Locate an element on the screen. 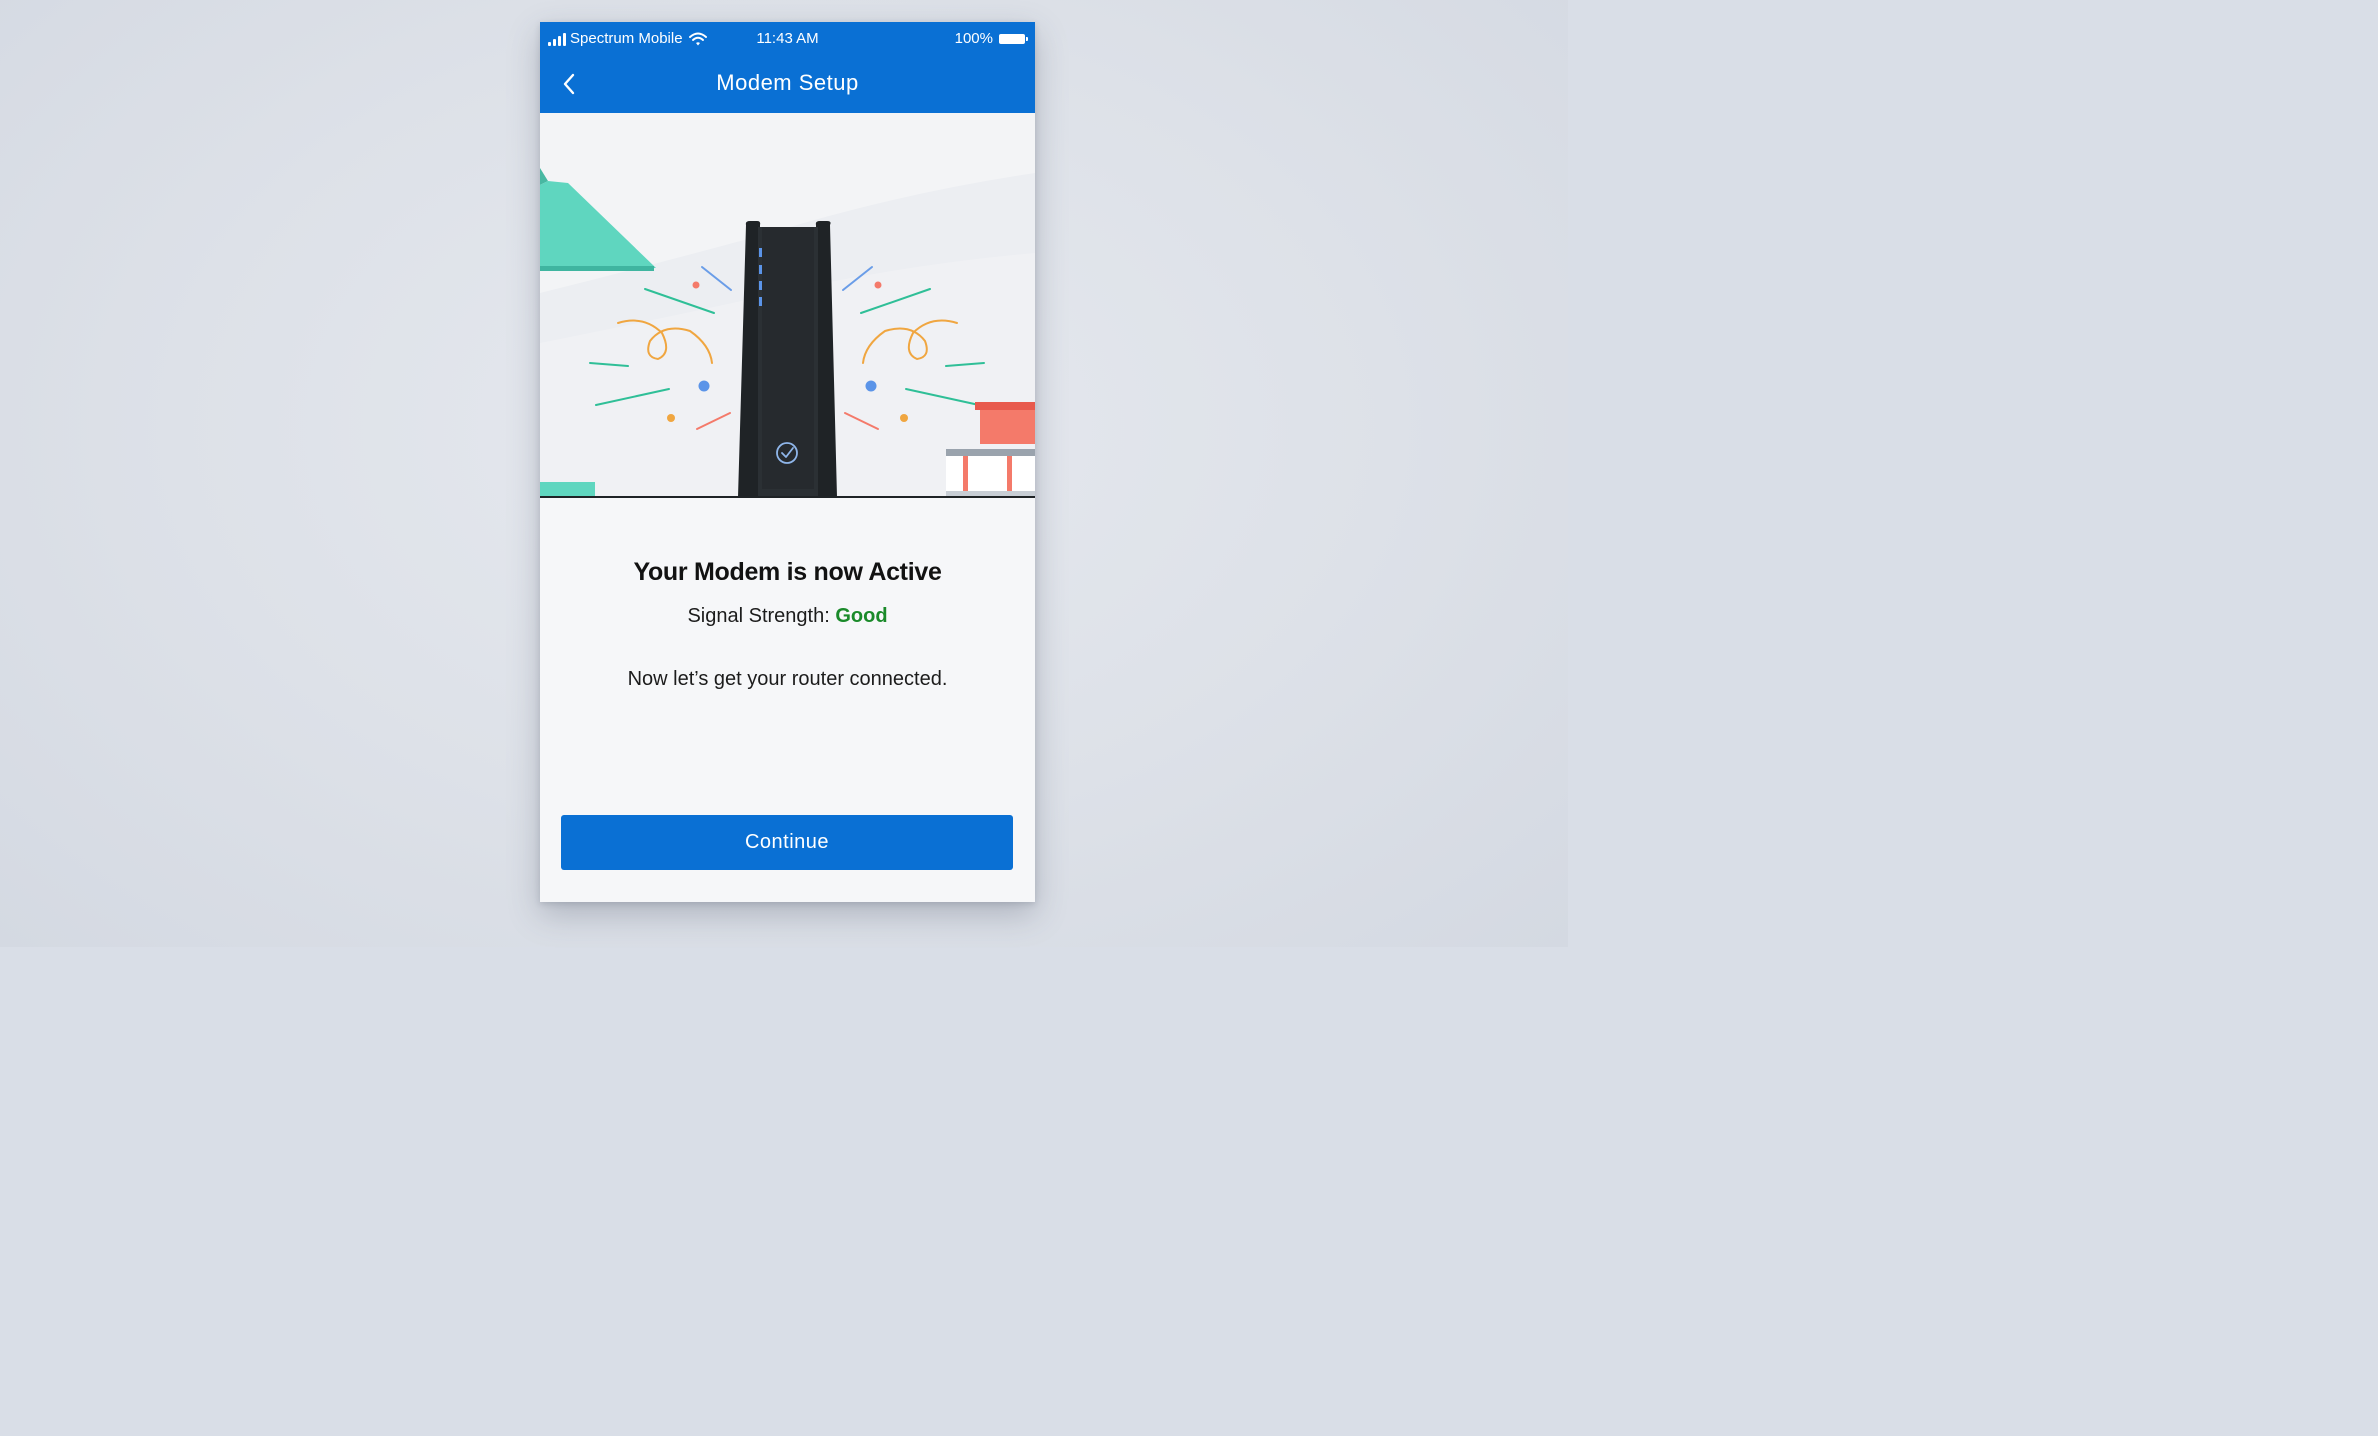  modem-illustration is located at coordinates (787, 333).